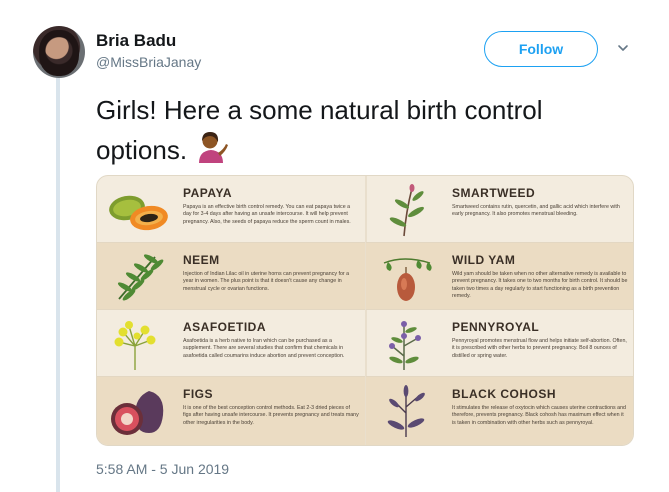 This screenshot has height=492, width=669. Describe the element at coordinates (504, 394) in the screenshot. I see `item-title: BLACK COHOSH` at that location.